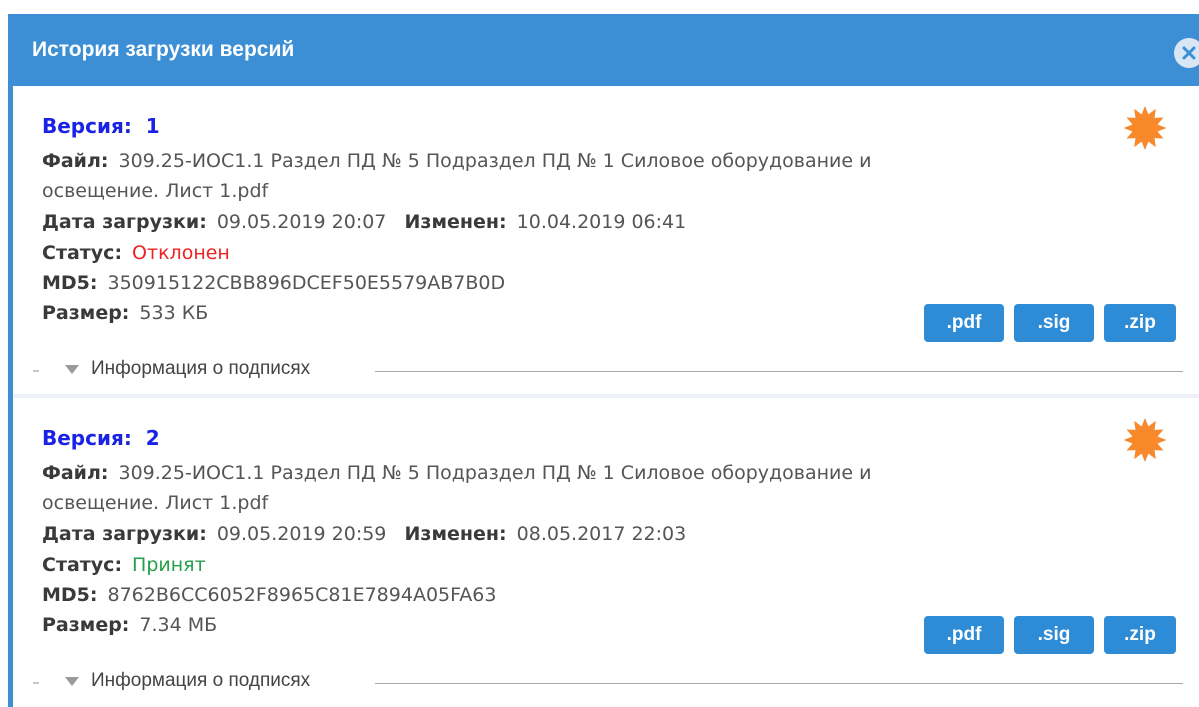  I want to click on size-value: 7.34 МБ, so click(178, 625).